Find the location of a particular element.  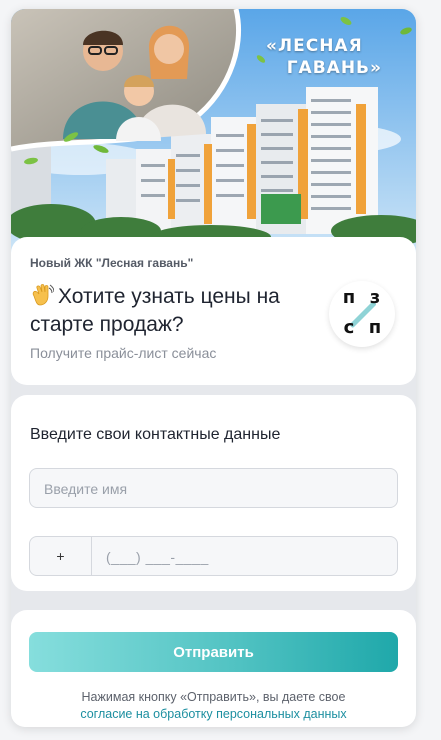

logo-letter-2: з is located at coordinates (375, 297).